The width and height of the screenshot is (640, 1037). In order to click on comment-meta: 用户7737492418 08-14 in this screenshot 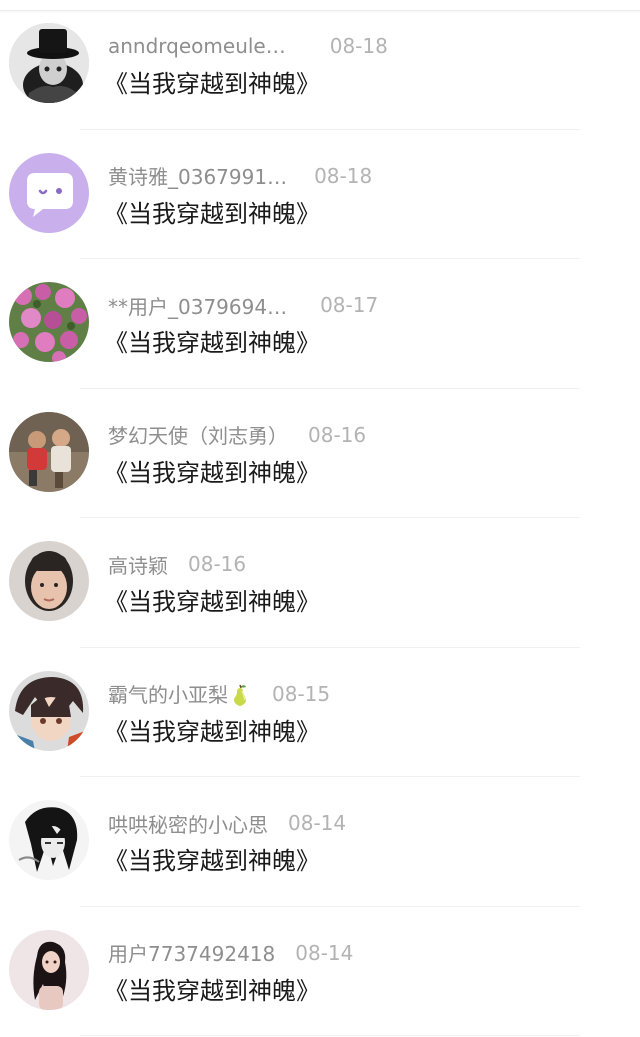, I will do `click(230, 953)`.